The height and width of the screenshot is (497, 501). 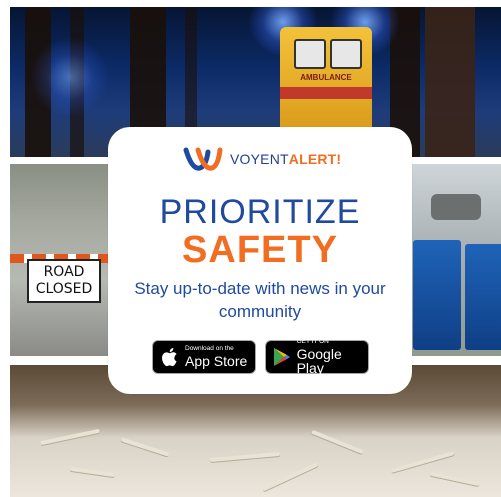 What do you see at coordinates (216, 360) in the screenshot?
I see `app-store-big-text: App Store` at bounding box center [216, 360].